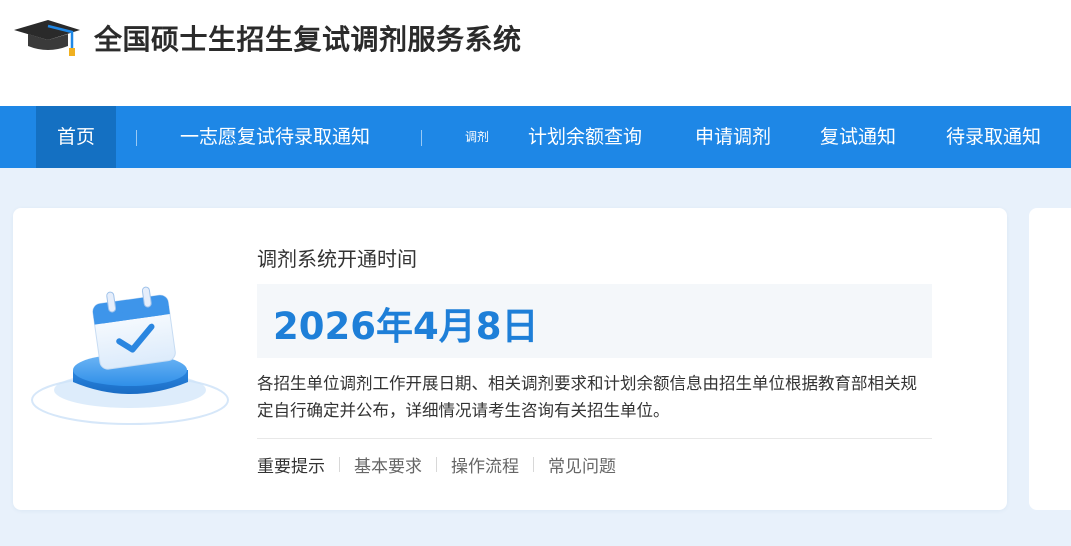  Describe the element at coordinates (76, 137) in the screenshot. I see `nav-item-home: 首页` at that location.